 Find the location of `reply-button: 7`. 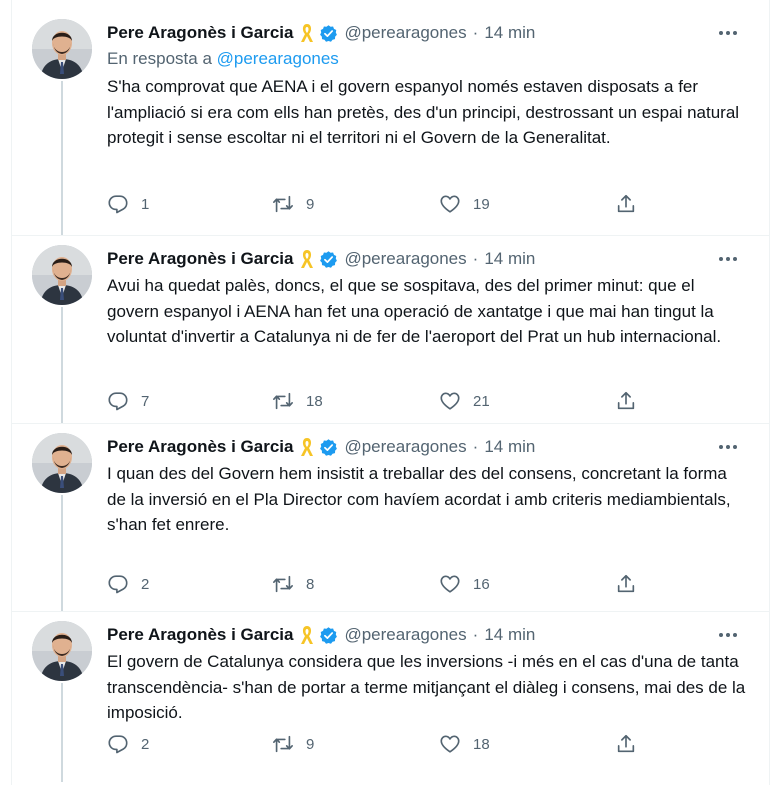

reply-button: 7 is located at coordinates (128, 401).